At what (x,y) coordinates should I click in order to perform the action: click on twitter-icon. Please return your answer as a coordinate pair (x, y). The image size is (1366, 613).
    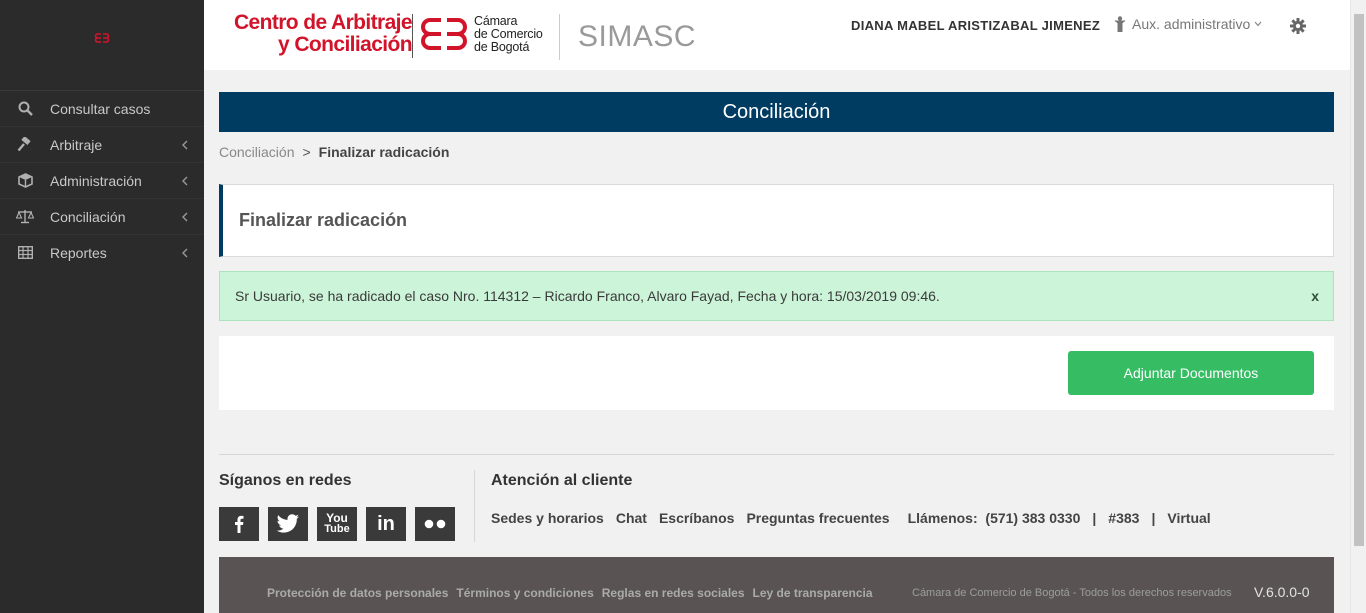
    Looking at the image, I should click on (288, 524).